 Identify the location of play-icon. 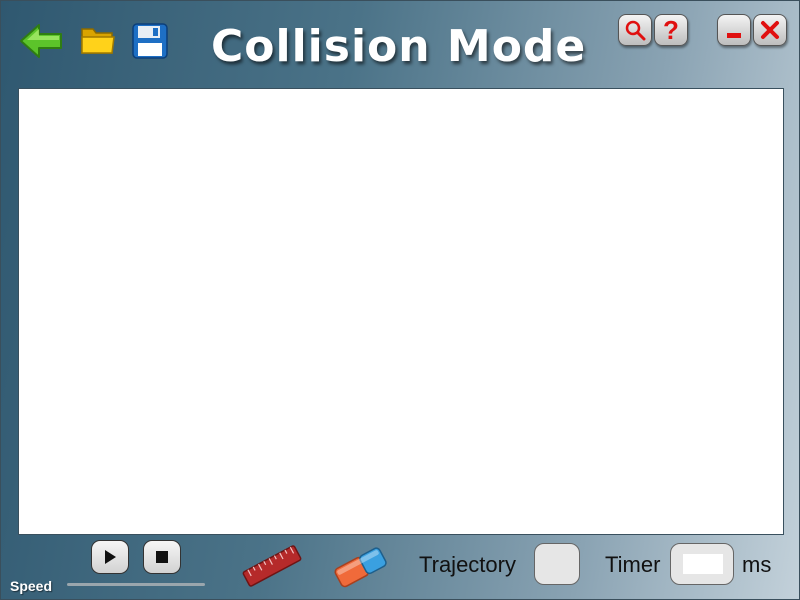
(110, 557).